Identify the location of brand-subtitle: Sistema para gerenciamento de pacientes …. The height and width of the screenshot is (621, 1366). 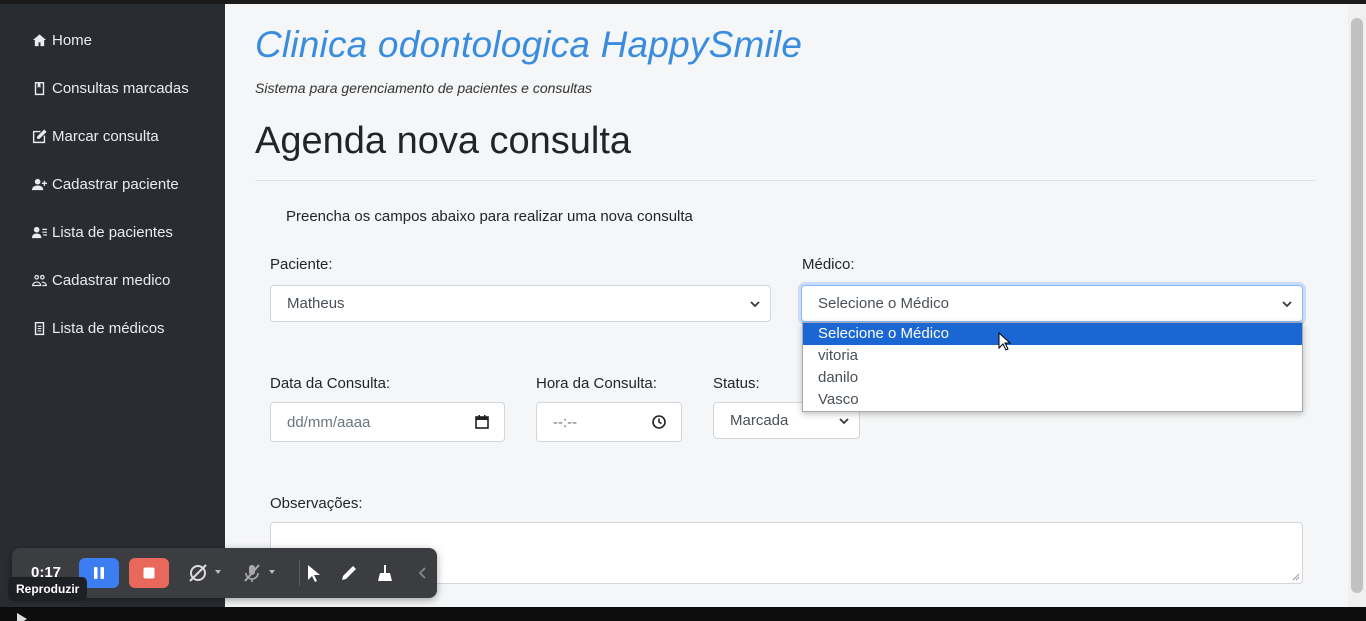
(423, 88).